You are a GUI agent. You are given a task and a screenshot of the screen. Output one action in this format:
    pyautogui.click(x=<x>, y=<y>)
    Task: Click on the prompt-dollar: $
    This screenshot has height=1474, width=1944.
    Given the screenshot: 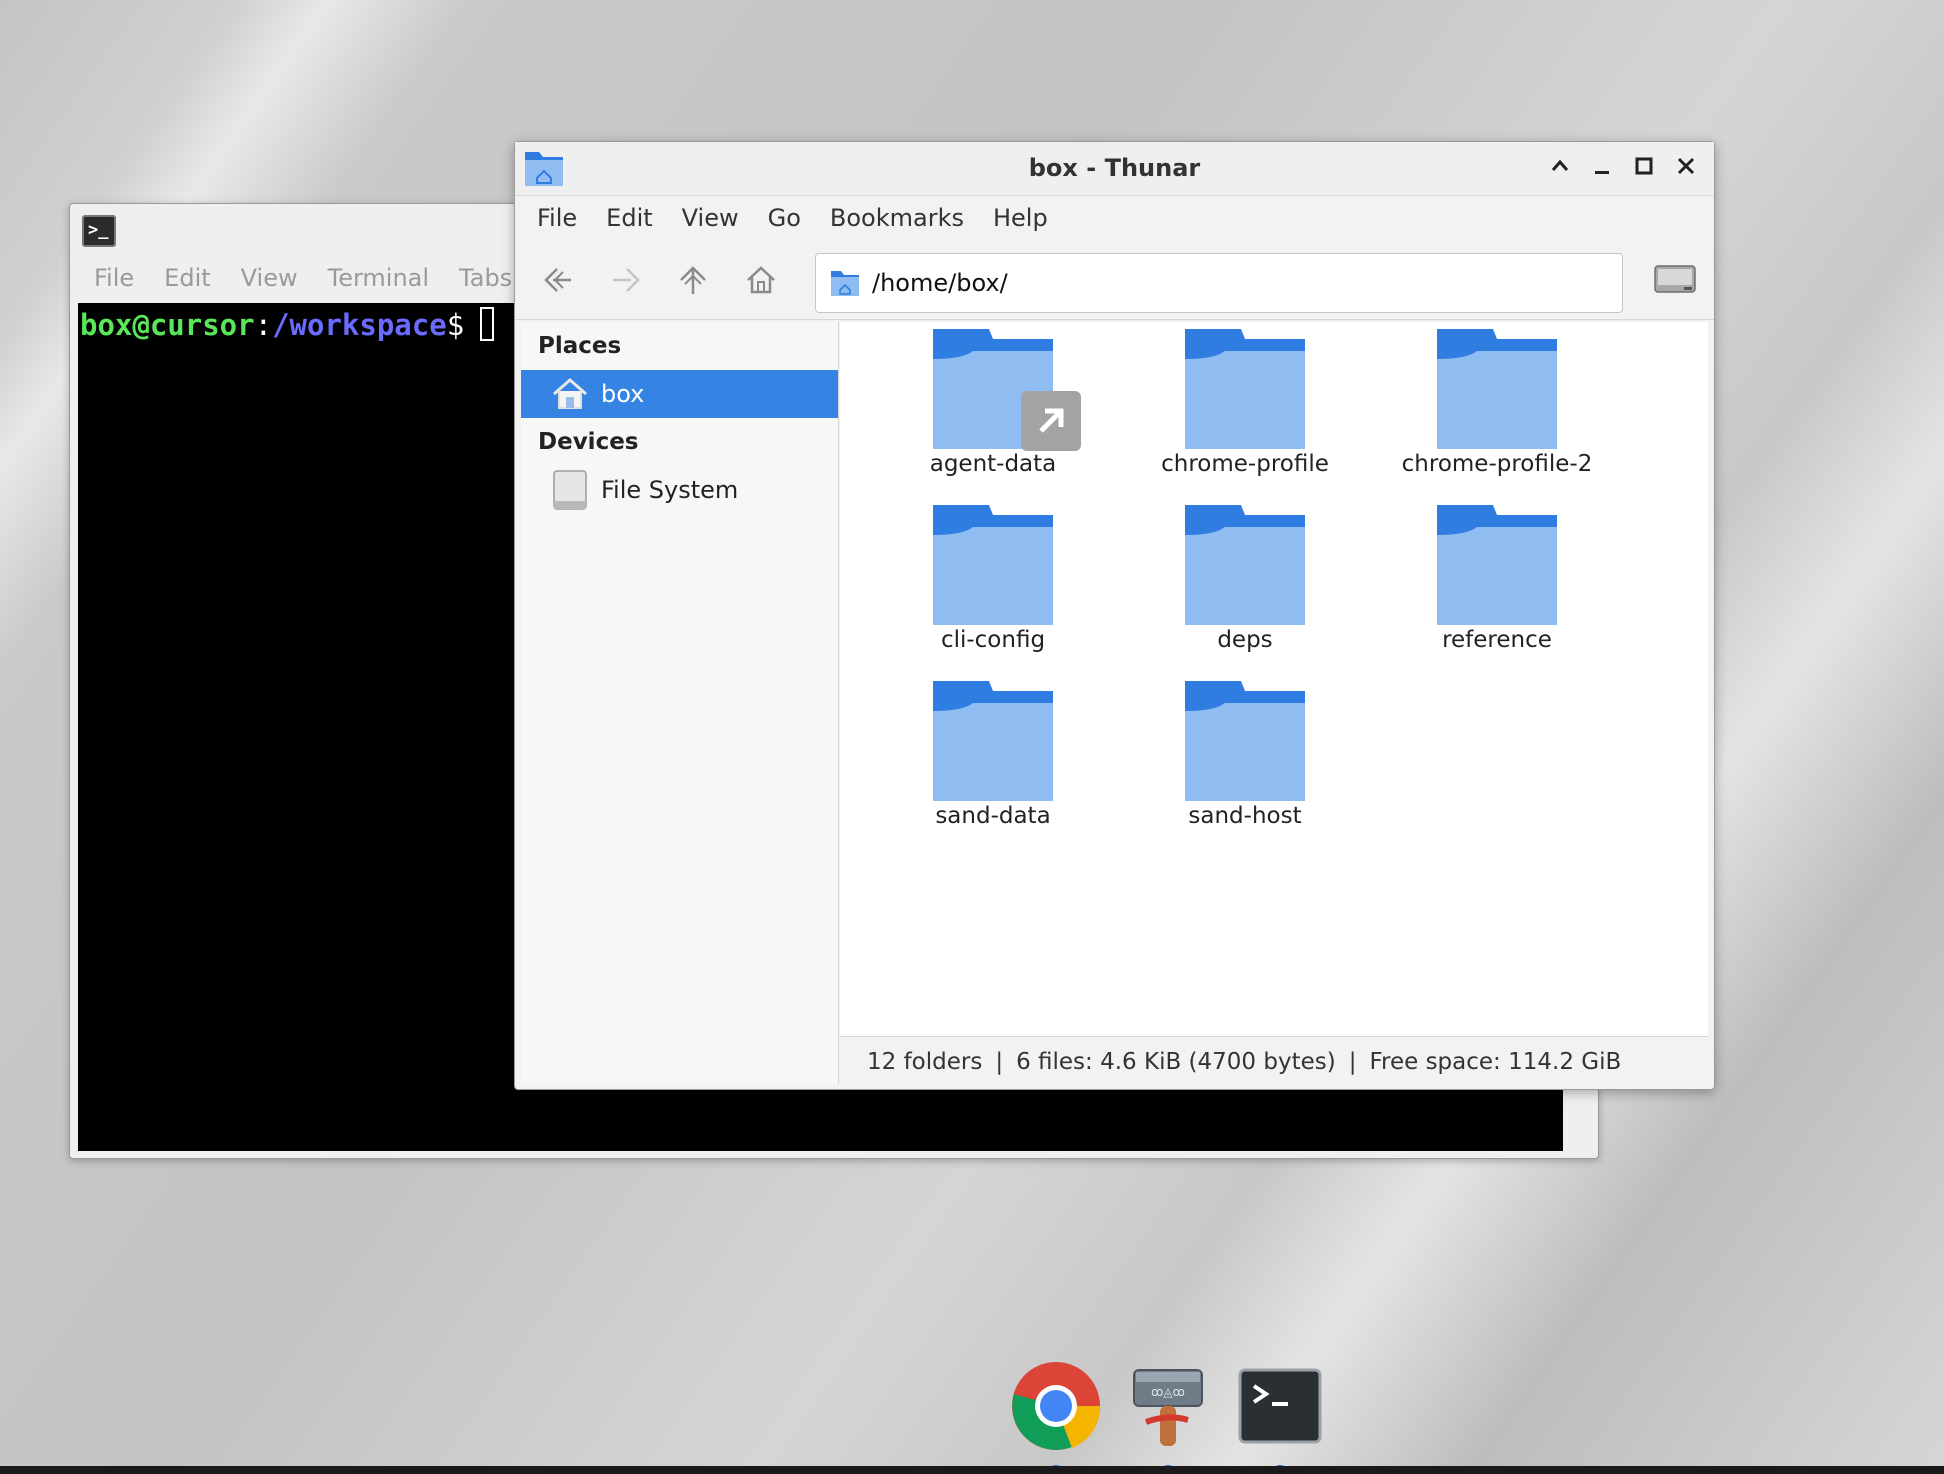 What is the action you would take?
    pyautogui.click(x=455, y=325)
    